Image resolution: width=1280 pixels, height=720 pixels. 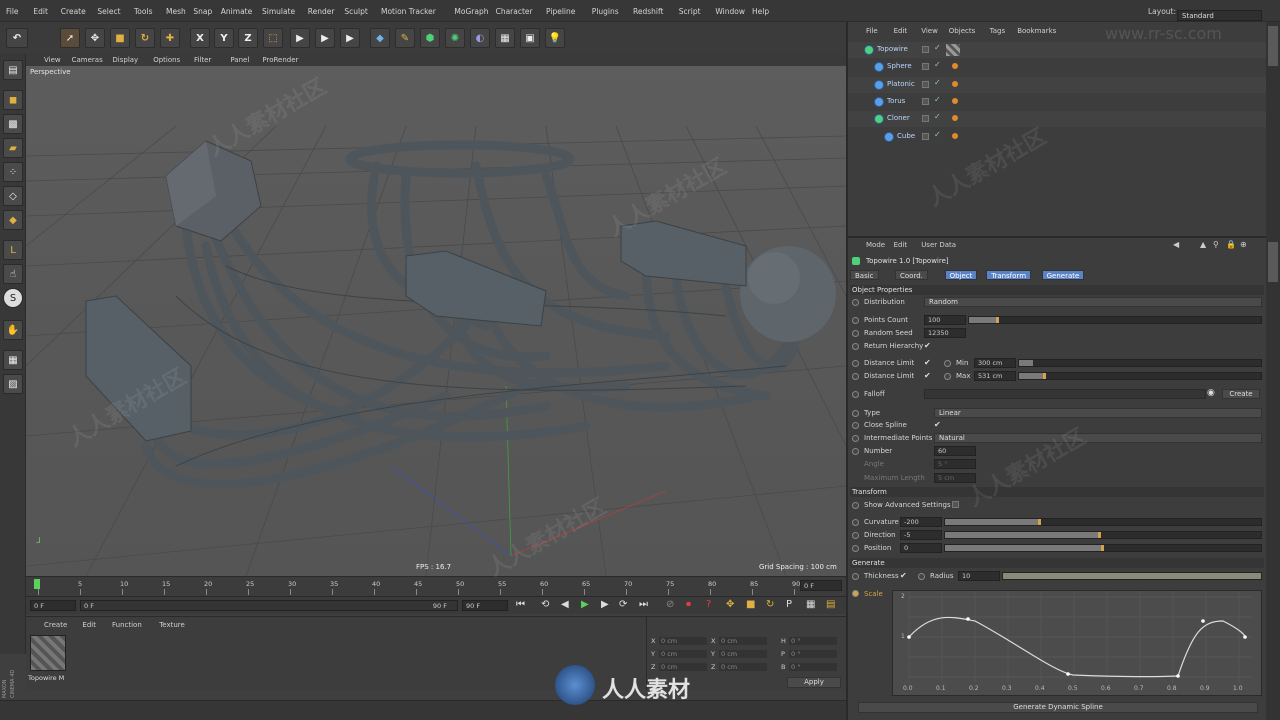 What do you see at coordinates (1036, 31) in the screenshot?
I see `object-menu-bookmarks: Bookmarks` at bounding box center [1036, 31].